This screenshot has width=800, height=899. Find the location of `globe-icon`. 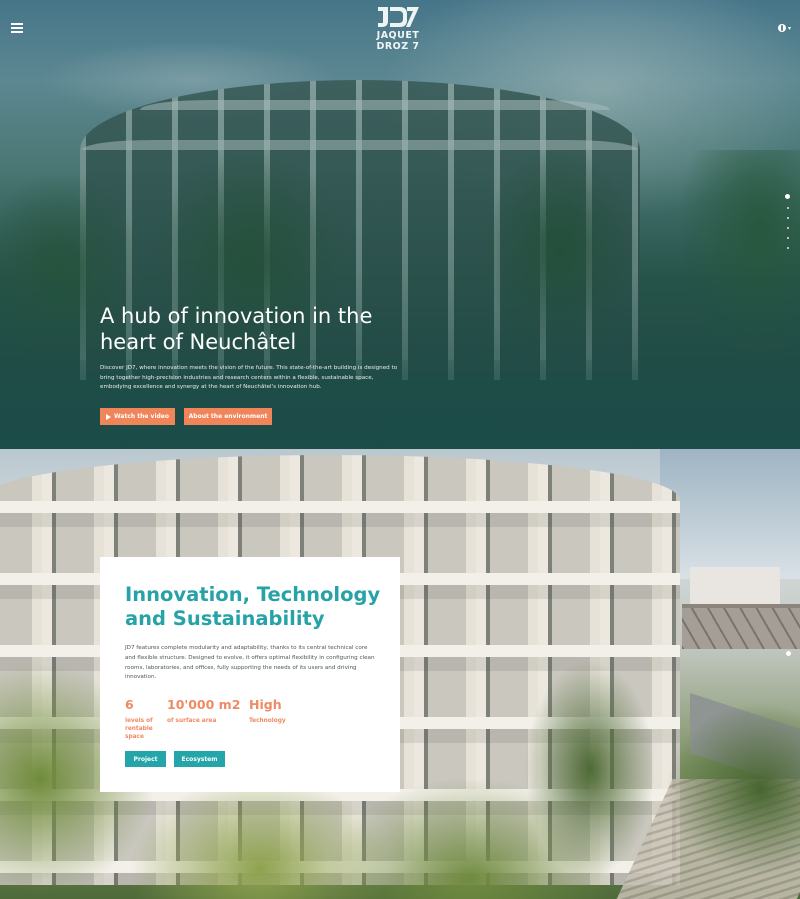

globe-icon is located at coordinates (781, 28).